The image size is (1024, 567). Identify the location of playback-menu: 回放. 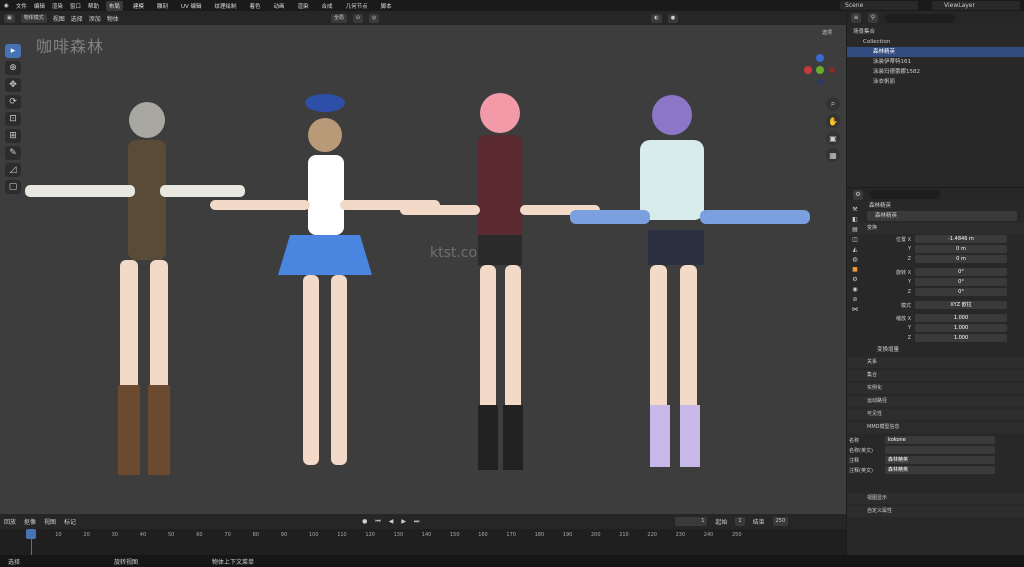
(10, 521).